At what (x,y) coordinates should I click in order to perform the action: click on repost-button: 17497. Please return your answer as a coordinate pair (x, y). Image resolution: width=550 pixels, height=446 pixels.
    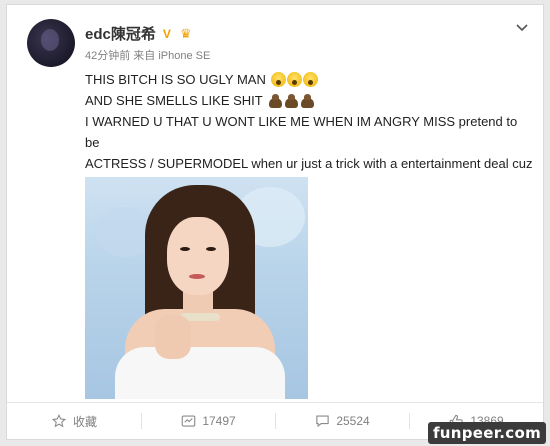
    Looking at the image, I should click on (208, 421).